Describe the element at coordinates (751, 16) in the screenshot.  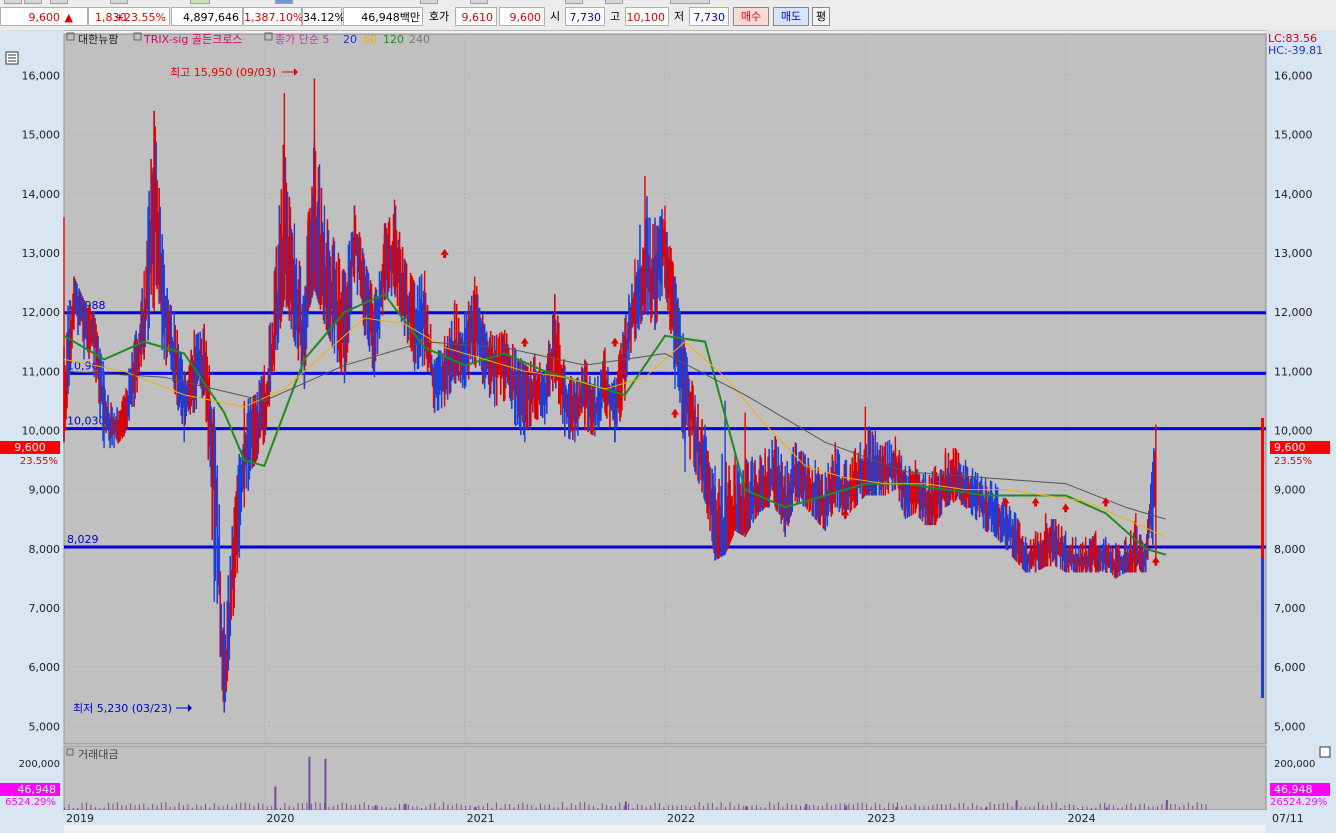
I see `buy-button: 매수` at that location.